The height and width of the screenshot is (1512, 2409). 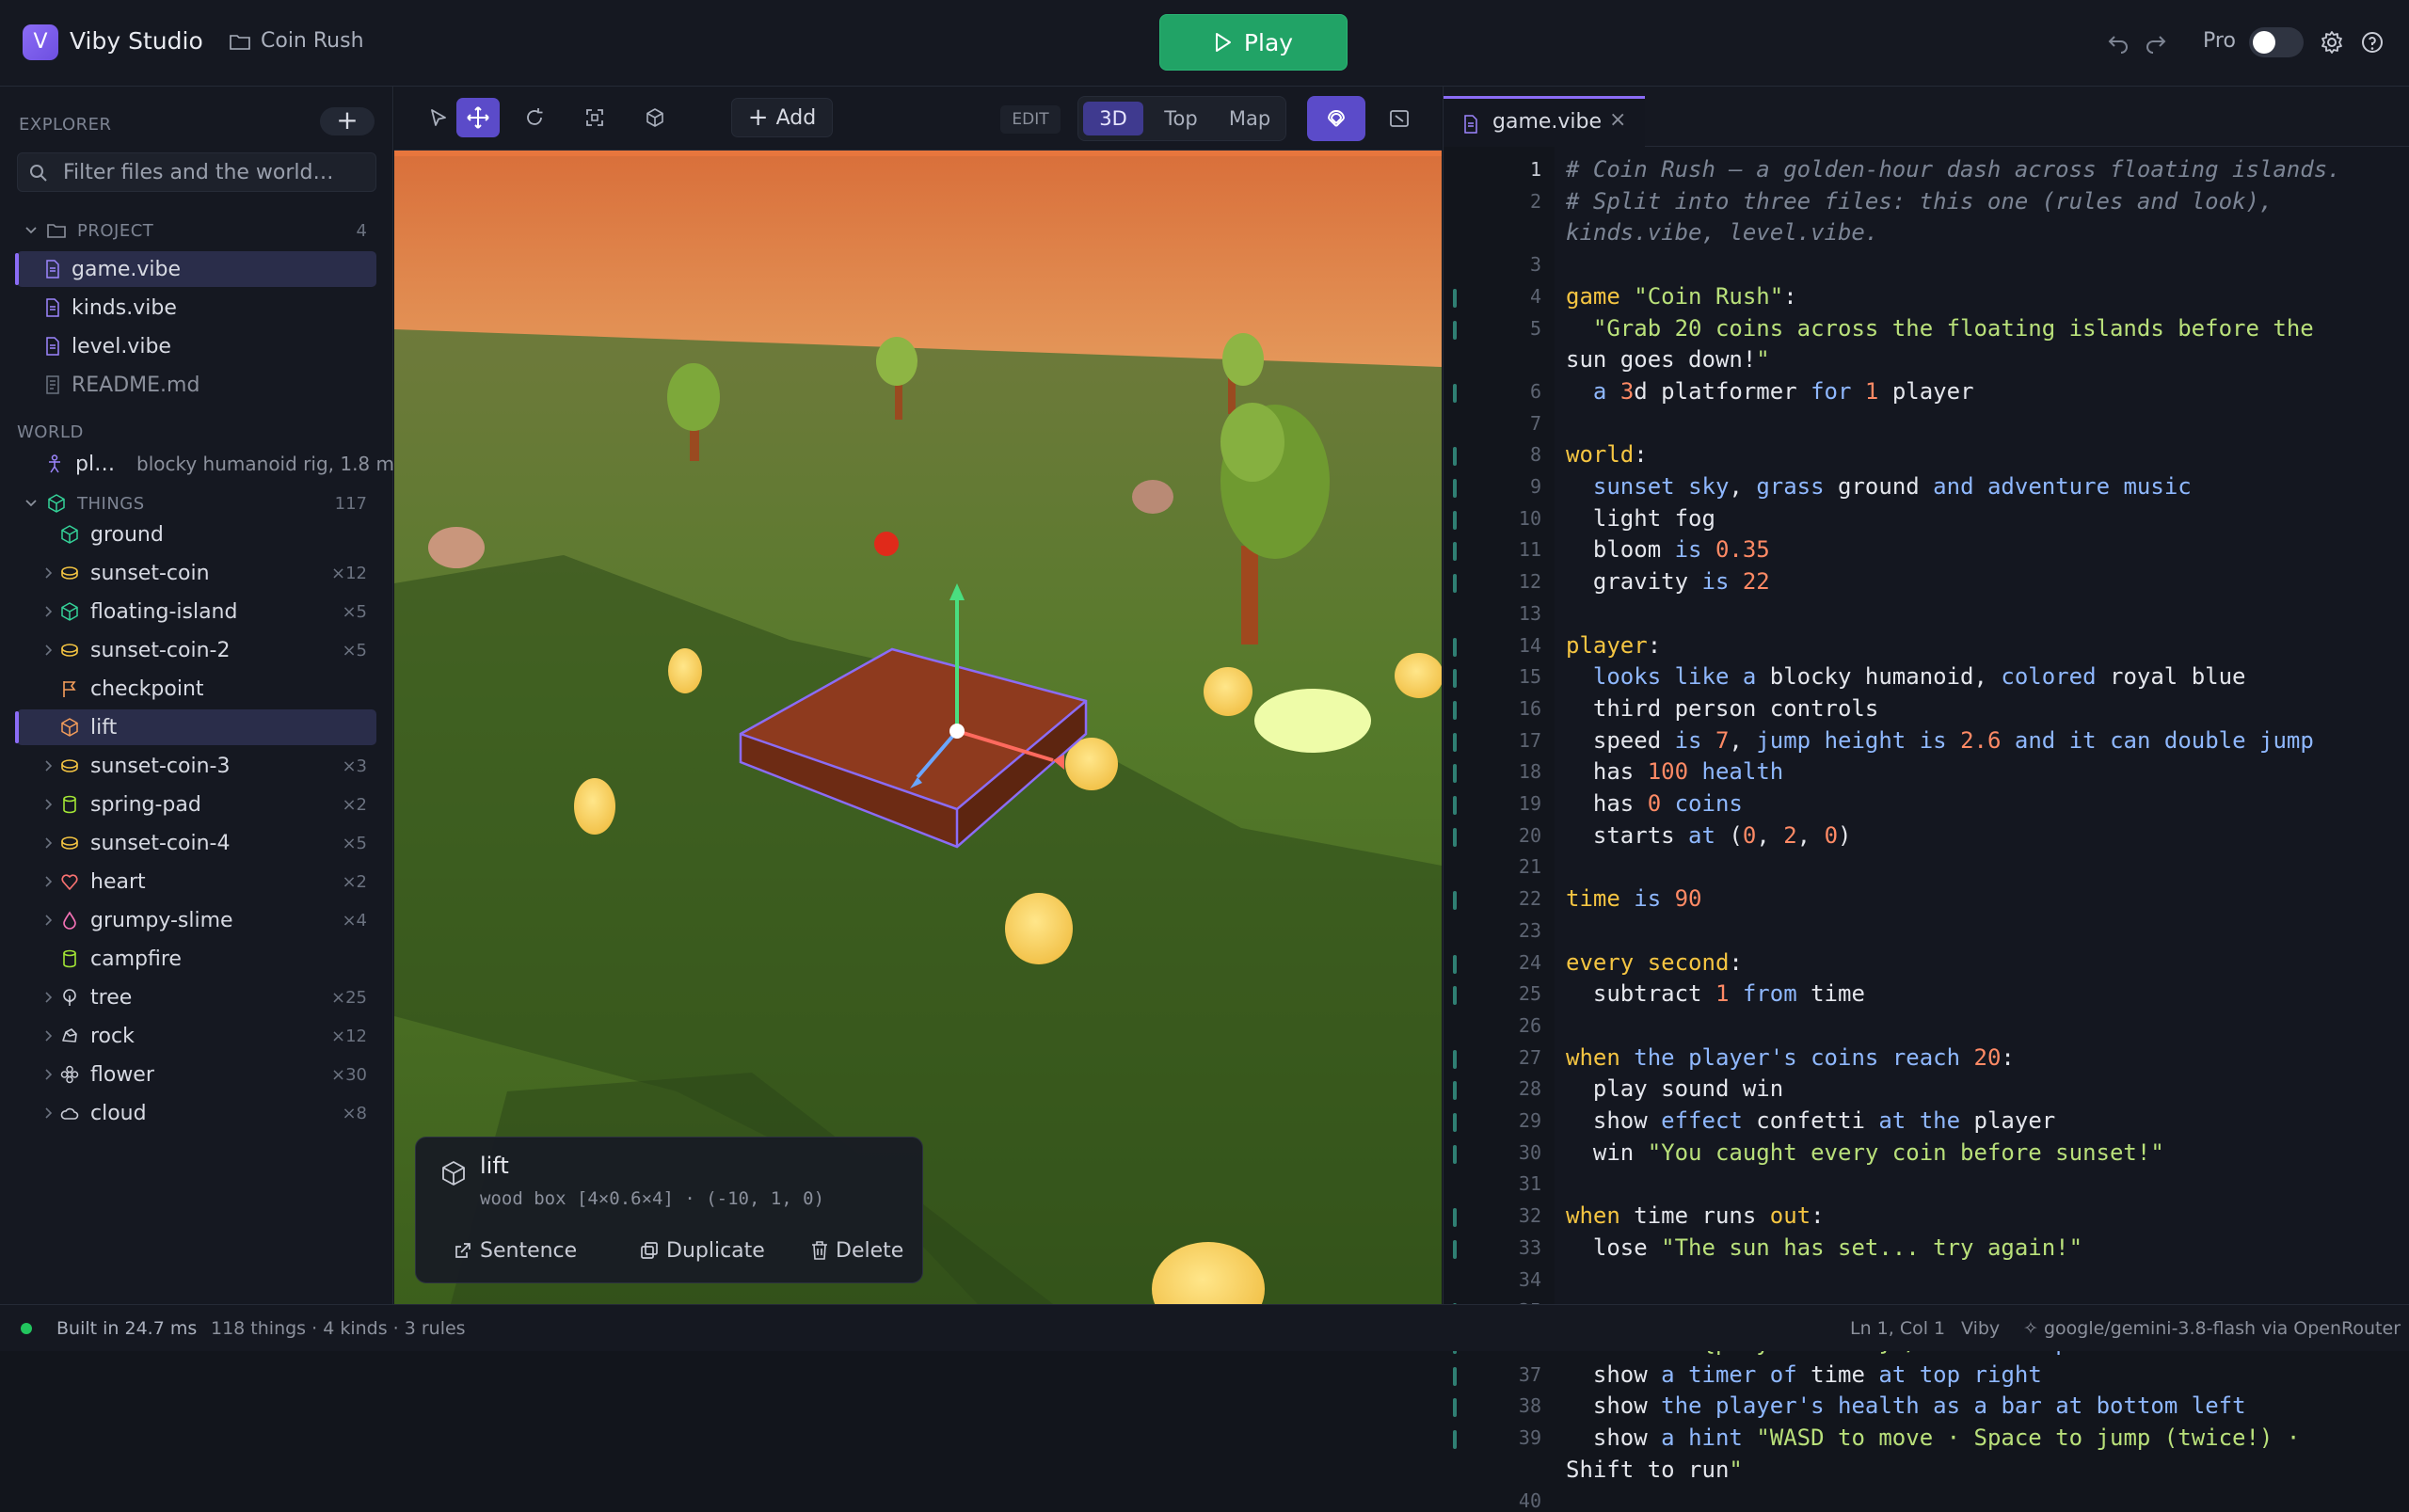 What do you see at coordinates (1804, 1375) in the screenshot?
I see `code-line: show a timer of time at top right` at bounding box center [1804, 1375].